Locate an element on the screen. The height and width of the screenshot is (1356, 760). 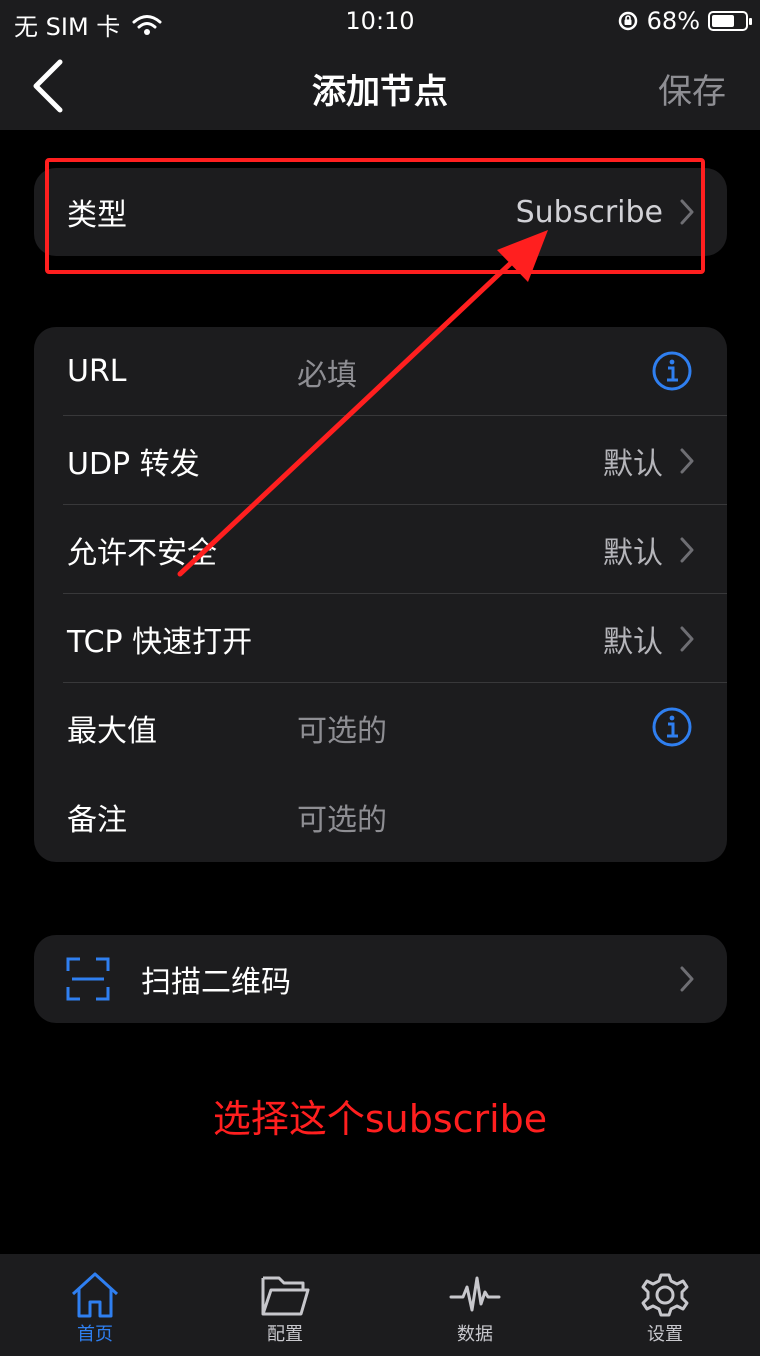
tcp-fast-open-row: TCP 快速打开 默认 is located at coordinates (380, 638).